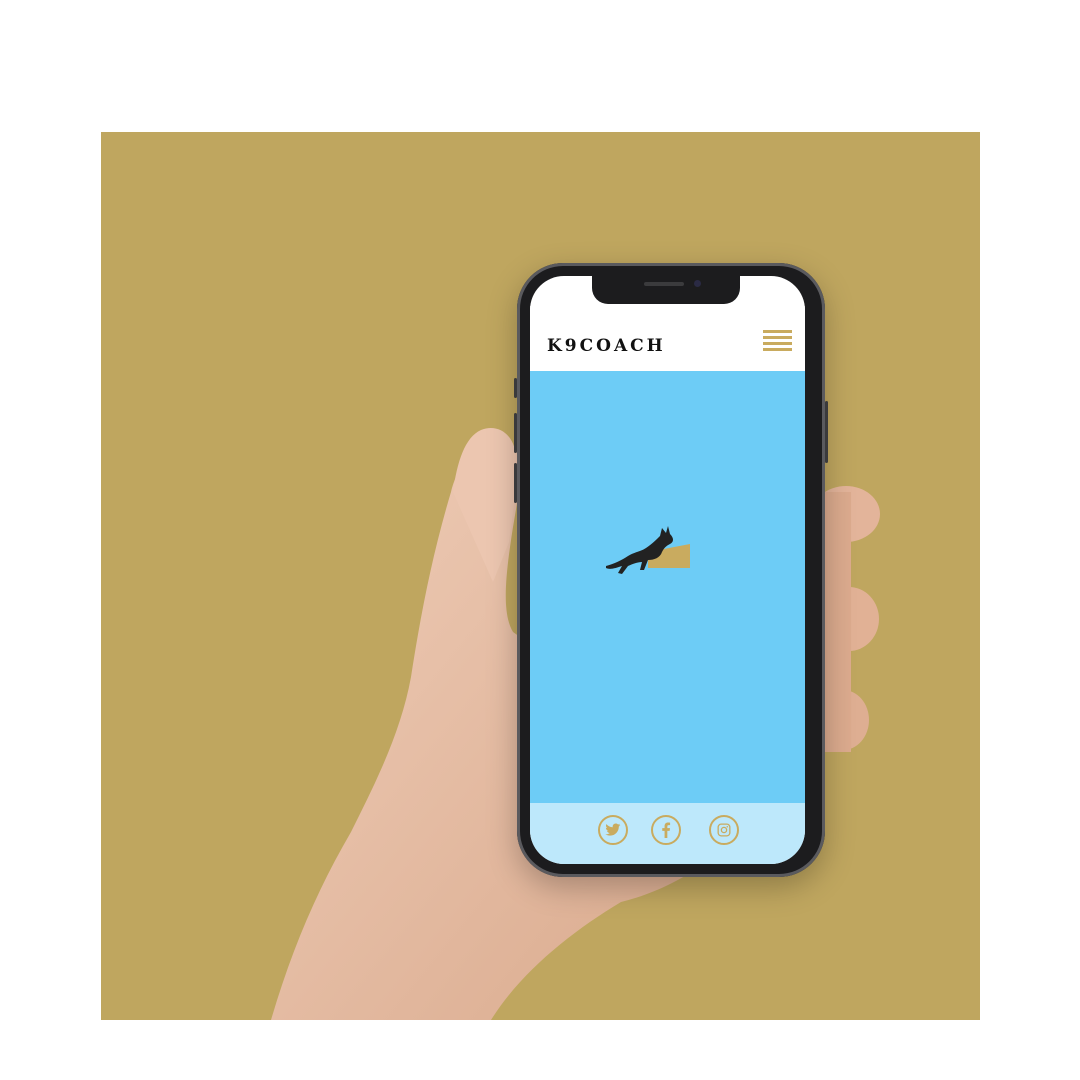  I want to click on instagram-icon, so click(724, 830).